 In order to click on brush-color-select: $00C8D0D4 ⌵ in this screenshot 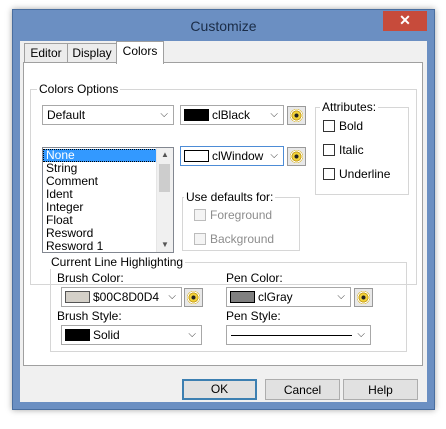, I will do `click(121, 297)`.